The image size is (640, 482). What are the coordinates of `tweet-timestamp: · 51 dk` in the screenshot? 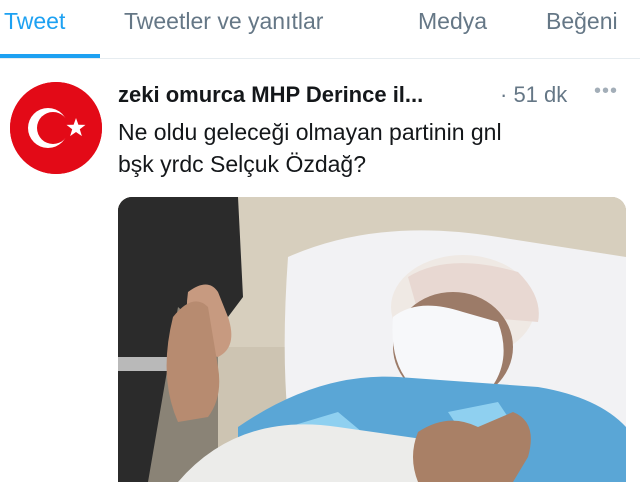 It's located at (533, 95).